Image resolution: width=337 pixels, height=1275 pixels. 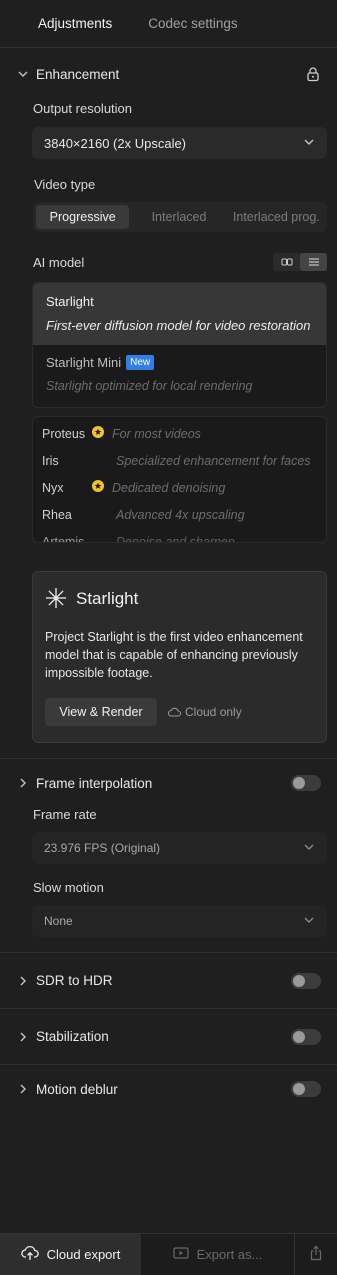 I want to click on model-desc: Dedicated denoising, so click(x=169, y=487).